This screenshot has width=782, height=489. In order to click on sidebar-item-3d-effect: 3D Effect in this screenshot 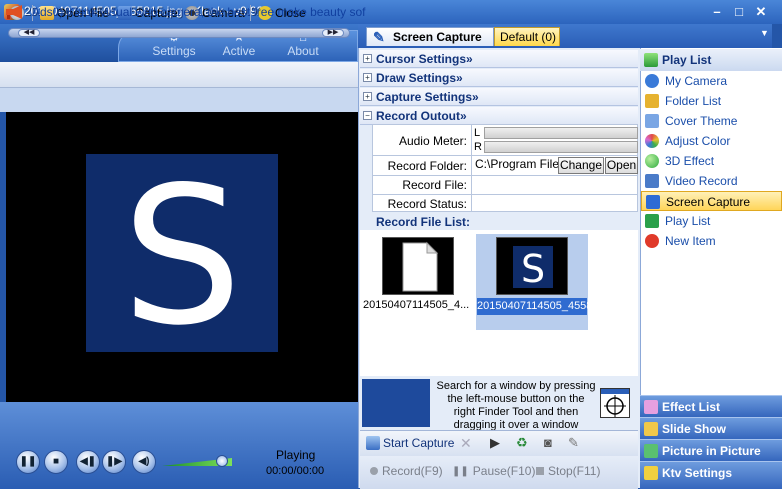, I will do `click(711, 161)`.